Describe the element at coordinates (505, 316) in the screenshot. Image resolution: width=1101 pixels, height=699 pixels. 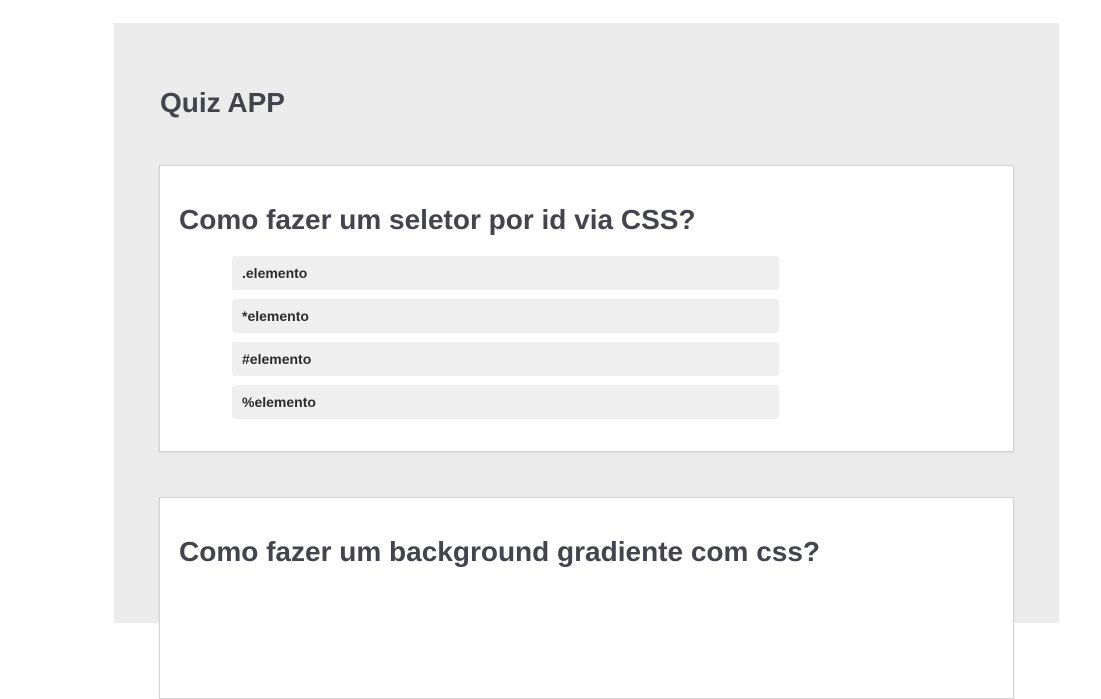
I see `answer-option: *elemento` at that location.